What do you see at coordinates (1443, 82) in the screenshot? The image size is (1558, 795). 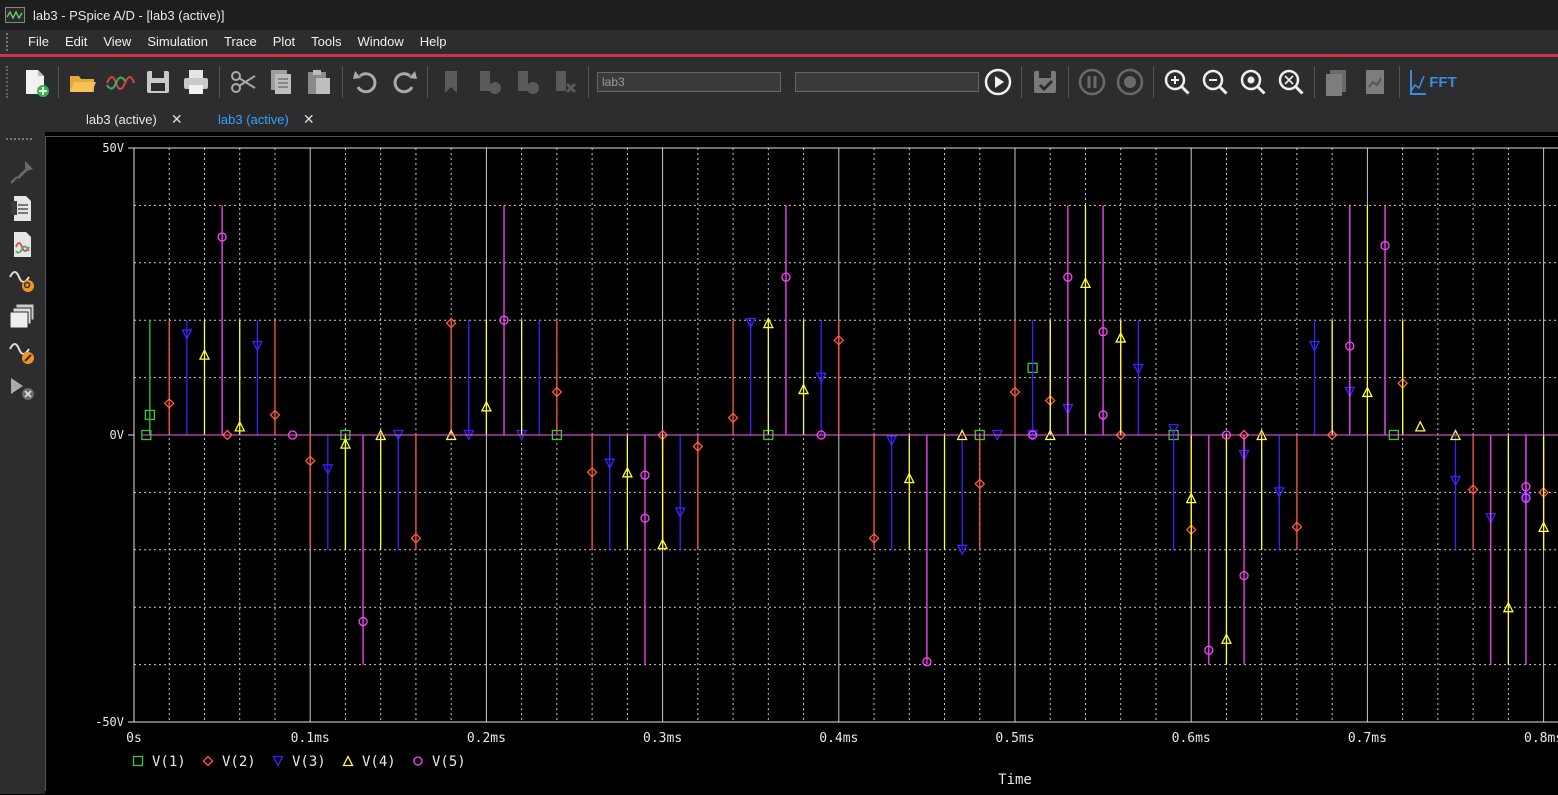 I see `fft-label: FFT` at bounding box center [1443, 82].